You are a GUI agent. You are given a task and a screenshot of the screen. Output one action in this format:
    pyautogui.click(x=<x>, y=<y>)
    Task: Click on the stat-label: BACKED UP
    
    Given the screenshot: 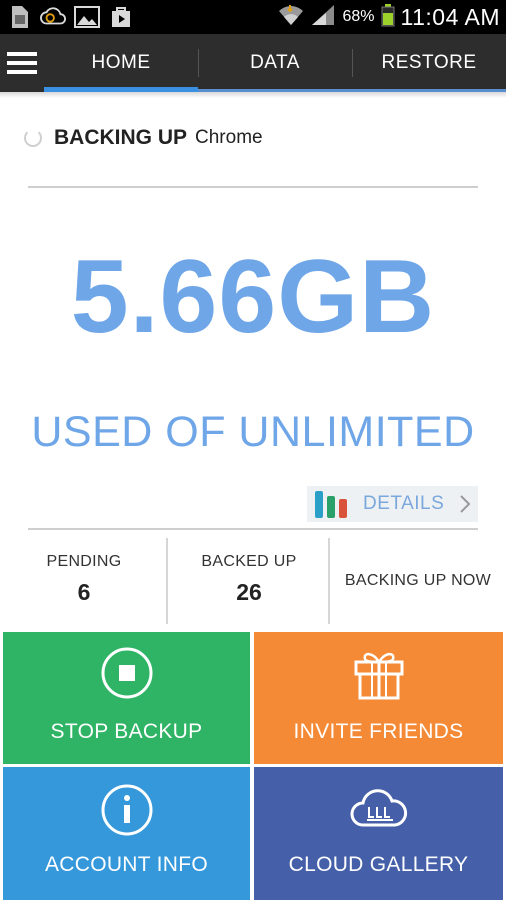 What is the action you would take?
    pyautogui.click(x=249, y=561)
    